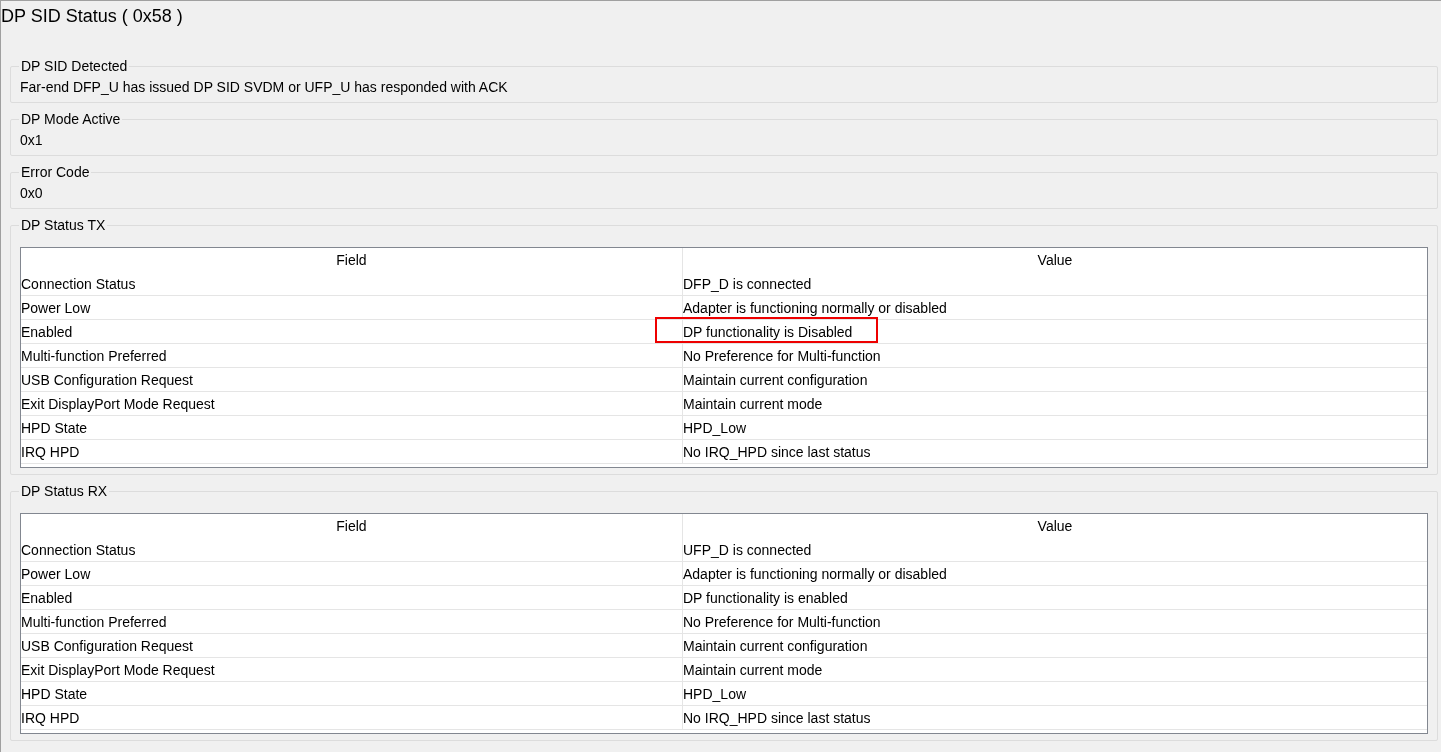 Image resolution: width=1441 pixels, height=752 pixels. What do you see at coordinates (1054, 597) in the screenshot?
I see `table-cell: DP functionality is enabled` at bounding box center [1054, 597].